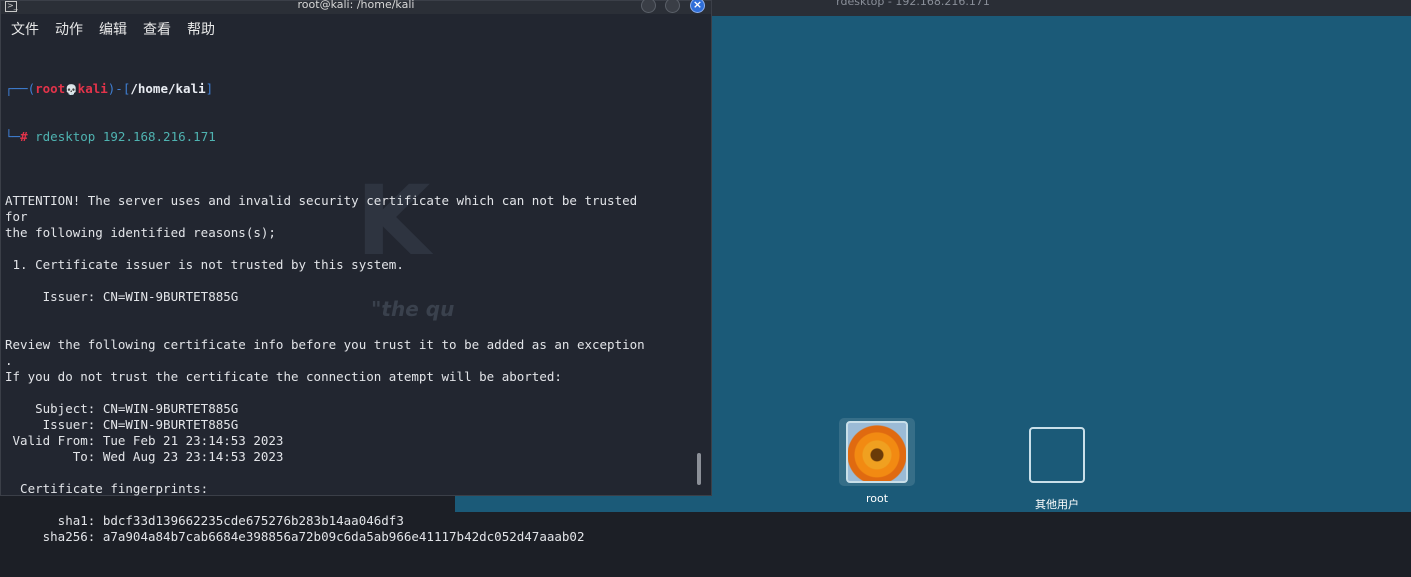 The height and width of the screenshot is (577, 1411). Describe the element at coordinates (9, 360) in the screenshot. I see `output-line: .` at that location.